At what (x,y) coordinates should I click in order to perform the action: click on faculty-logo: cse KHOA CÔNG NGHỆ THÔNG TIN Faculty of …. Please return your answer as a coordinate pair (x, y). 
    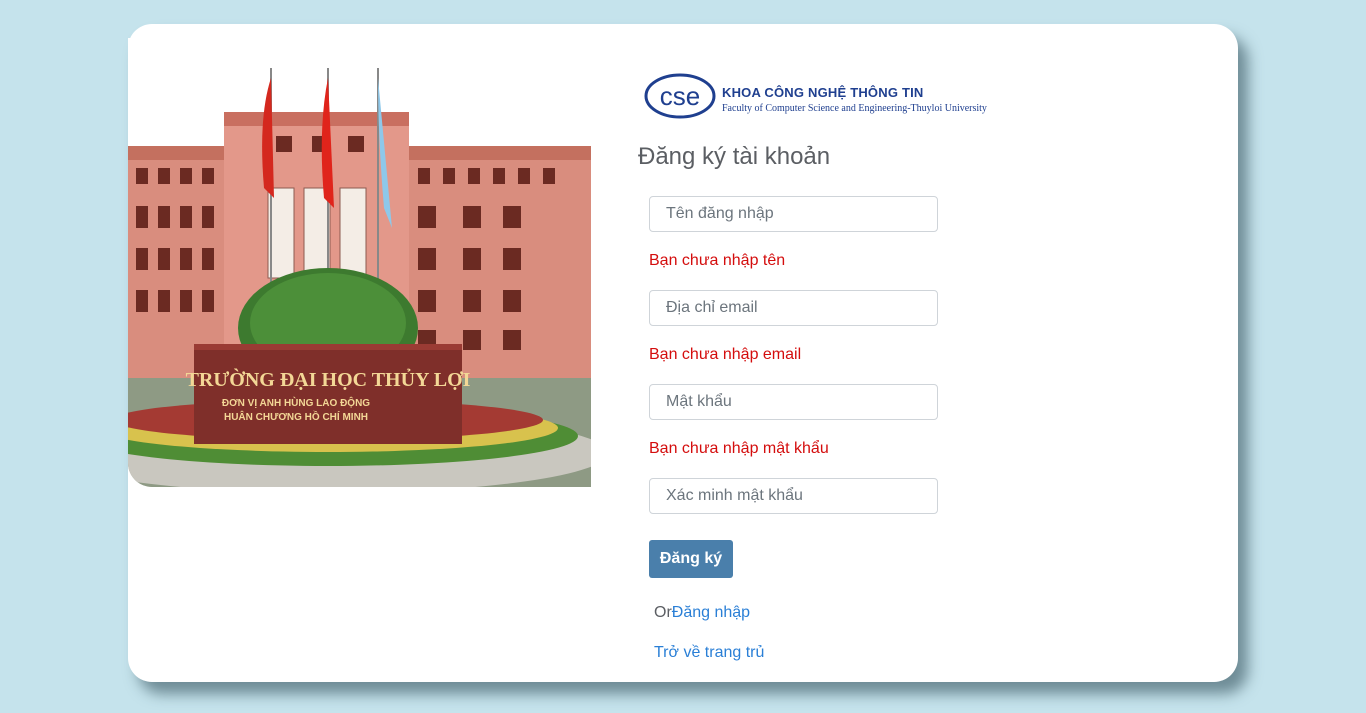
    Looking at the image, I should click on (824, 96).